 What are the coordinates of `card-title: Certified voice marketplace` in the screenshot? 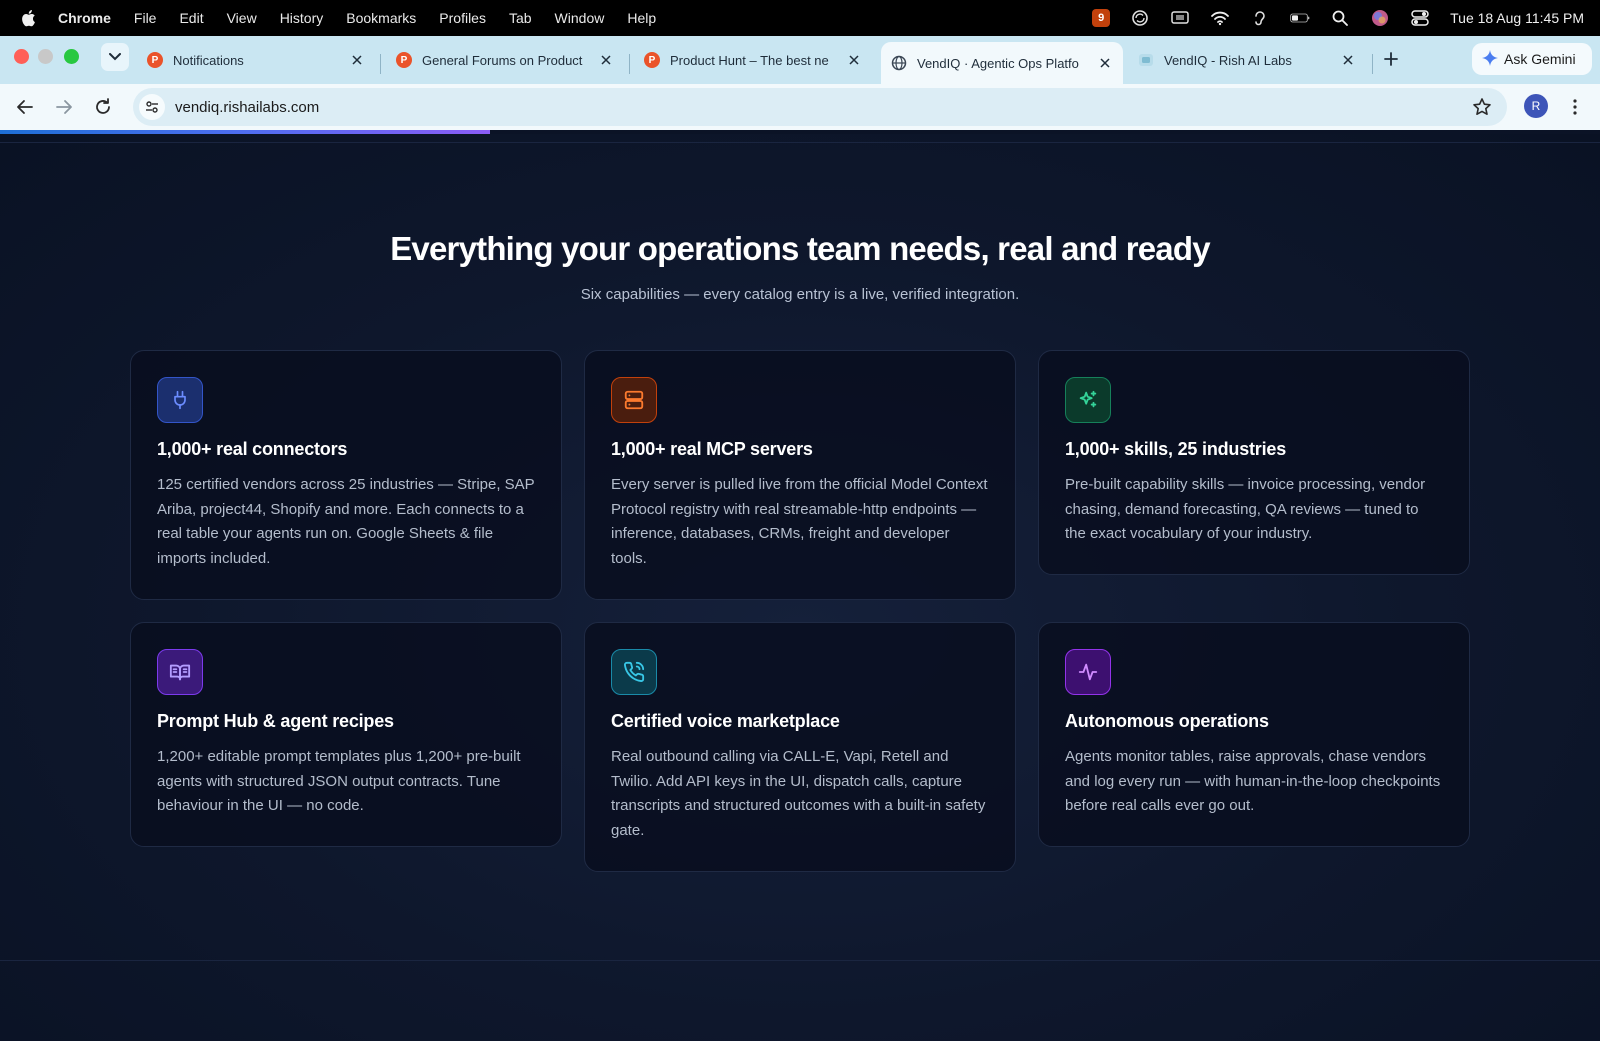 It's located at (725, 721).